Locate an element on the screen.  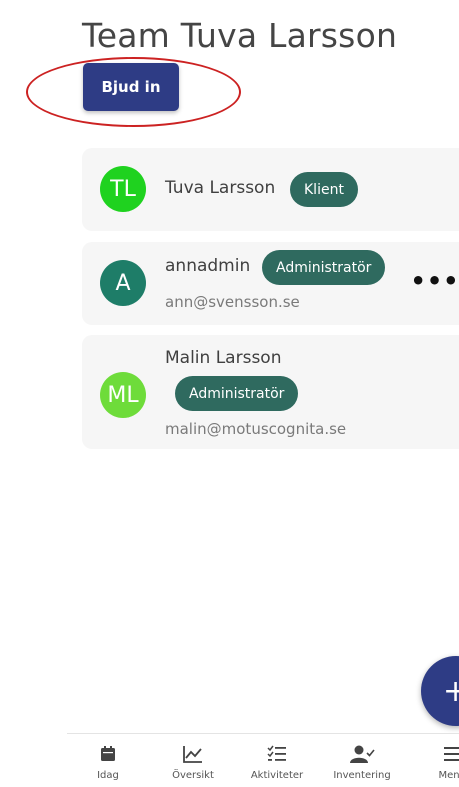
nav-item-aktiviteter: Aktiviteter is located at coordinates (277, 762).